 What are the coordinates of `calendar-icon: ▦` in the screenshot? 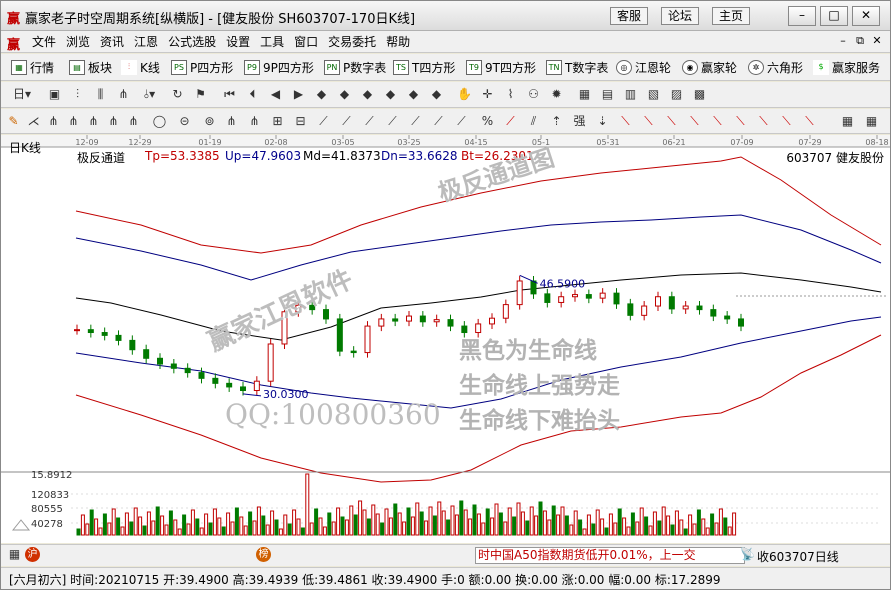 It's located at (584, 95).